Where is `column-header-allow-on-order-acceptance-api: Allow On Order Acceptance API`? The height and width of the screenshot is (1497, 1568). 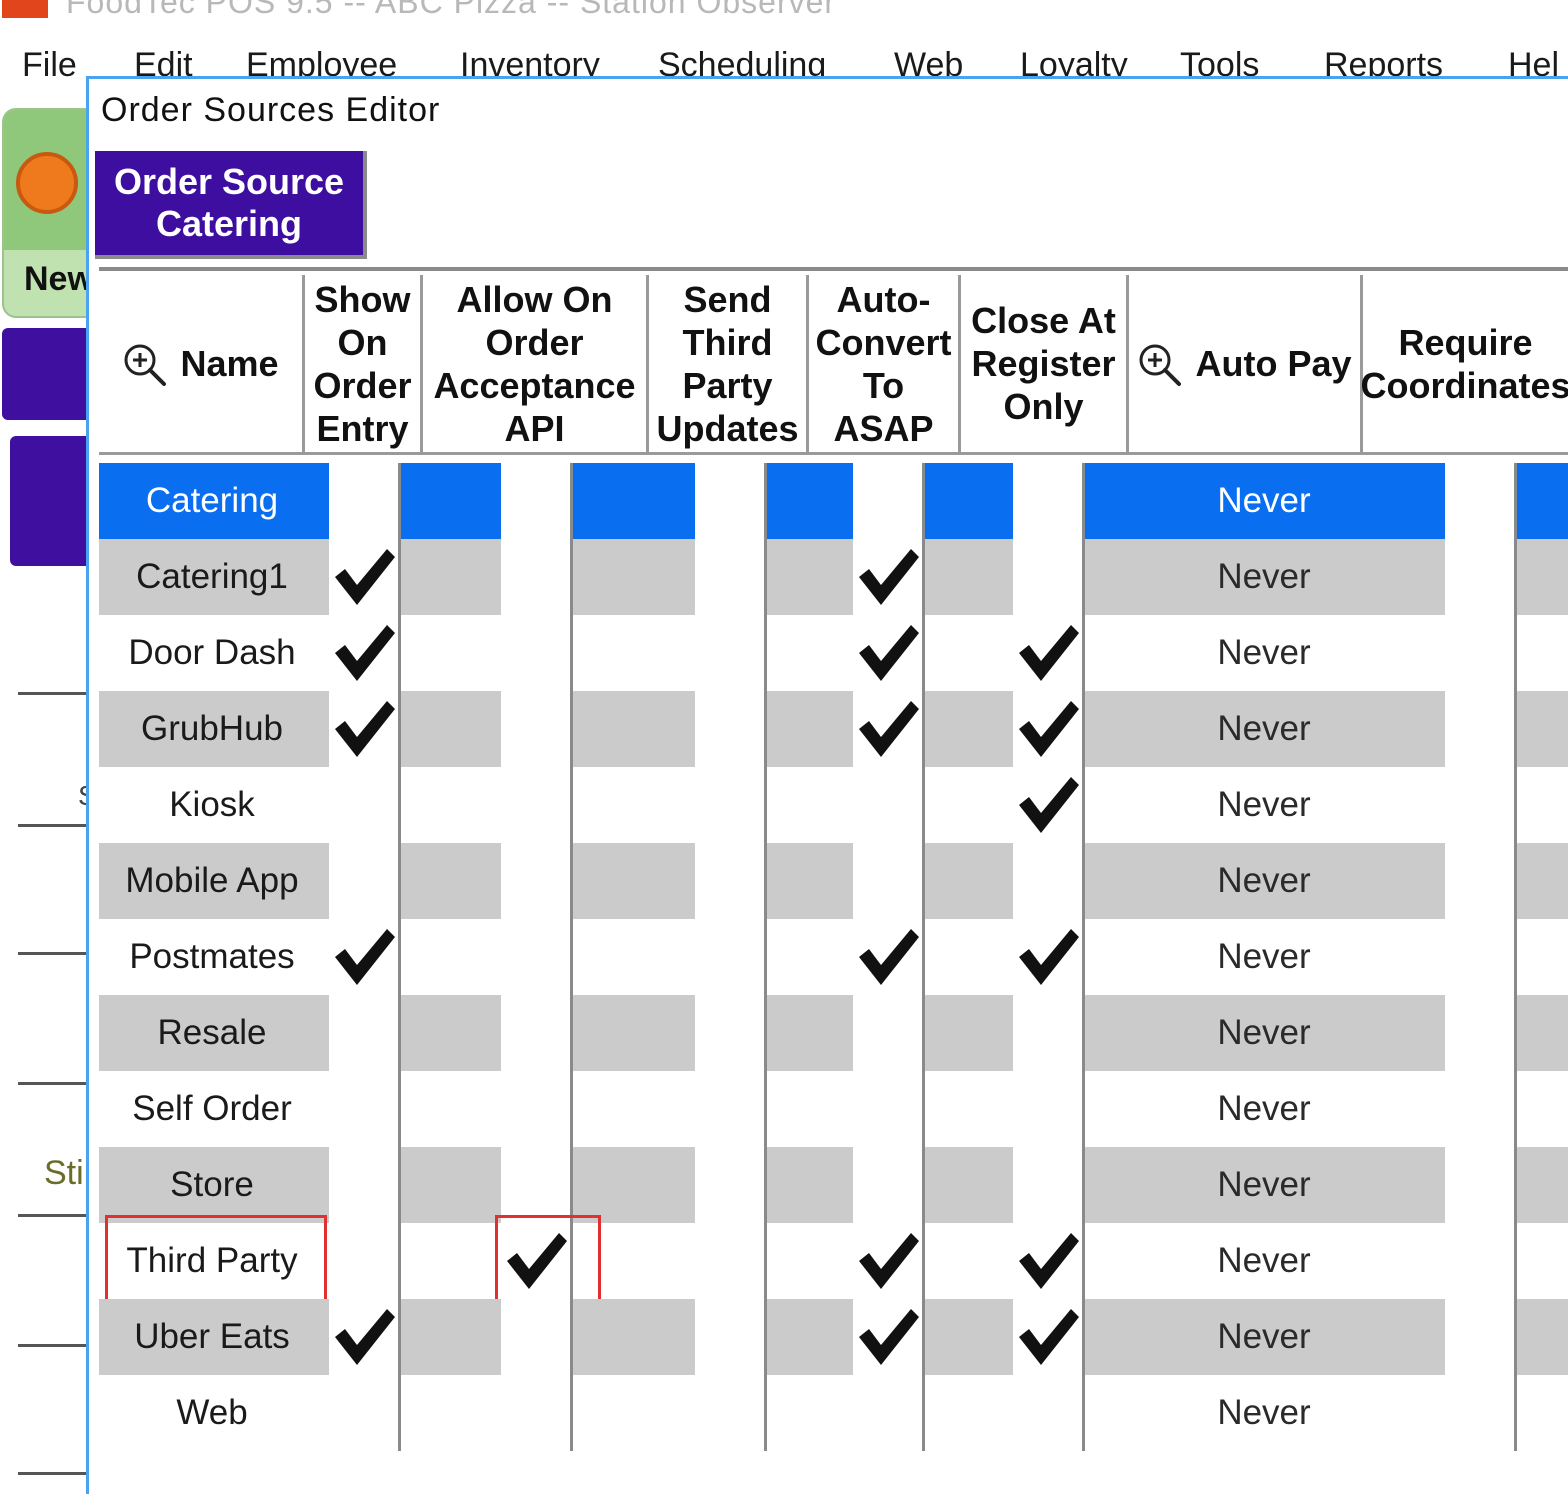 column-header-allow-on-order-acceptance-api: Allow On Order Acceptance API is located at coordinates (536, 365).